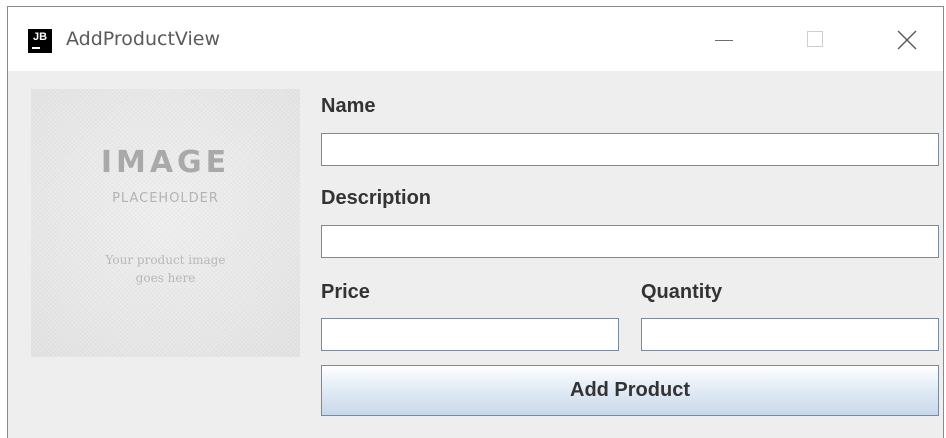  I want to click on window-title: AddProductView, so click(143, 39).